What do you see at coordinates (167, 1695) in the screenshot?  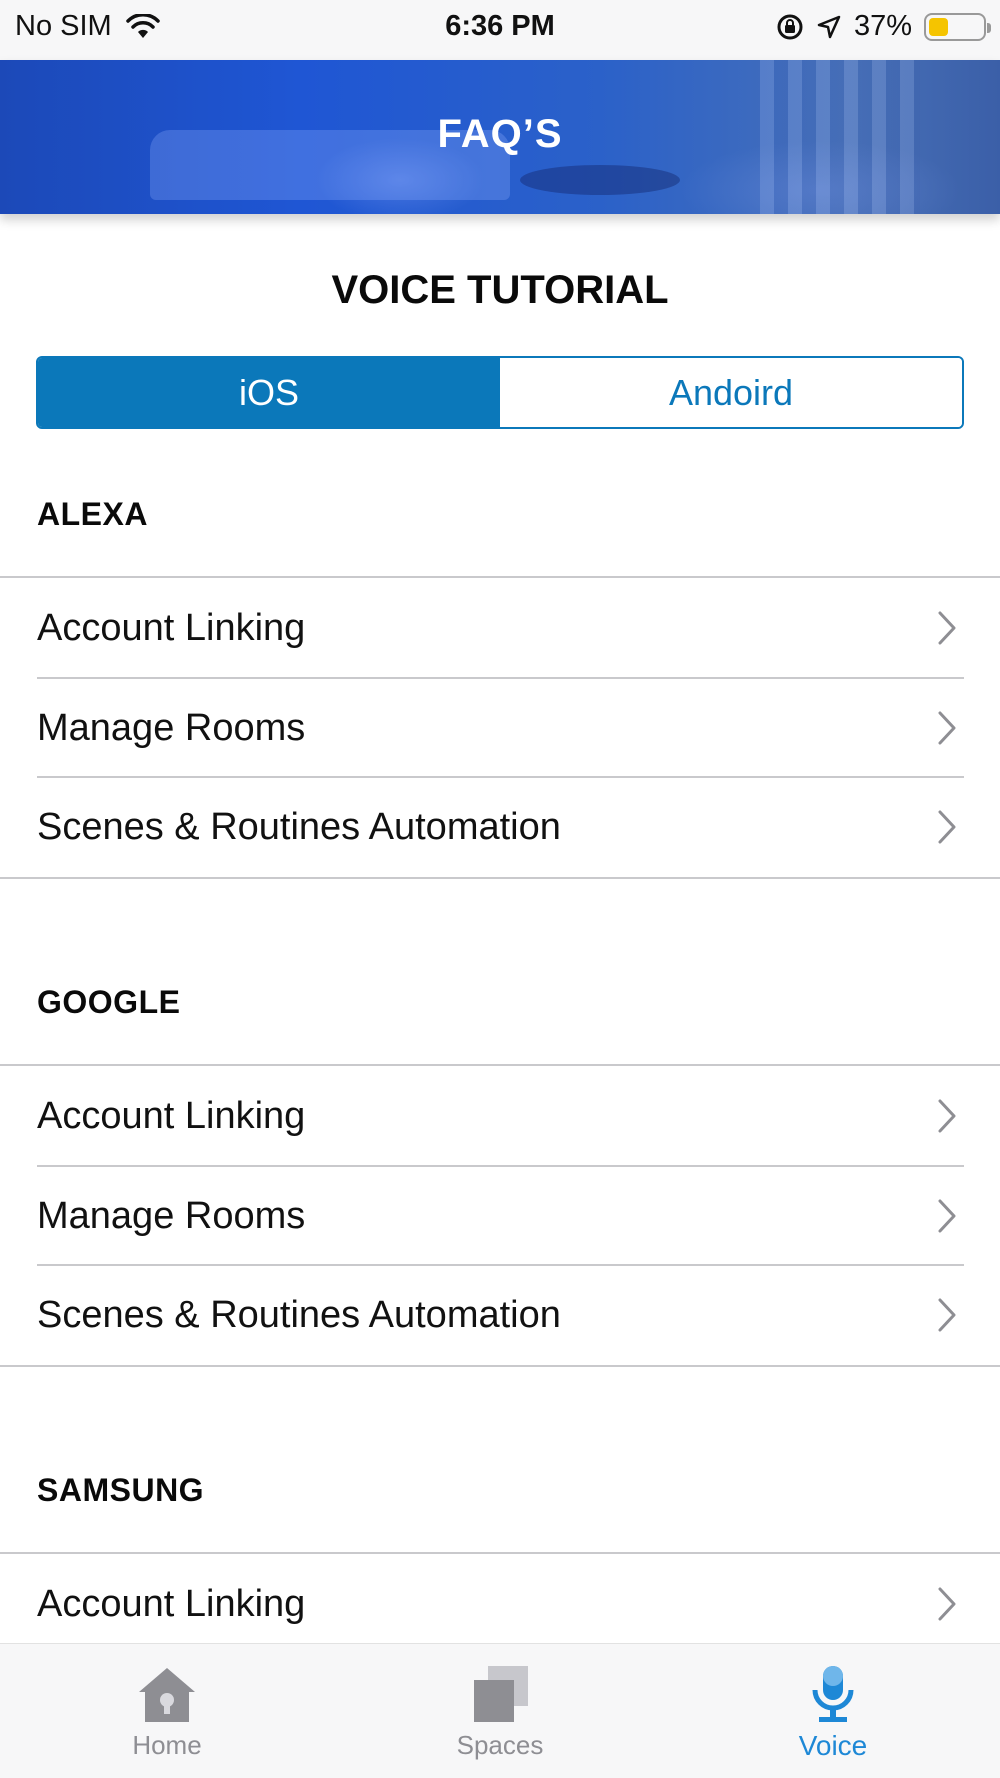 I see `home-icon` at bounding box center [167, 1695].